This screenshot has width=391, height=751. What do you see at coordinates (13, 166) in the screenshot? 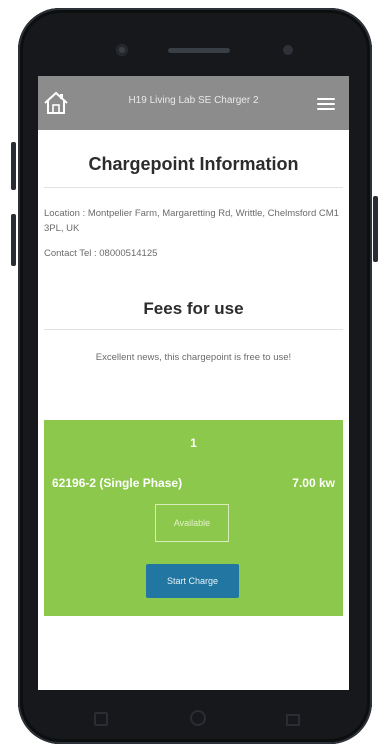
I see `volume-up-key` at bounding box center [13, 166].